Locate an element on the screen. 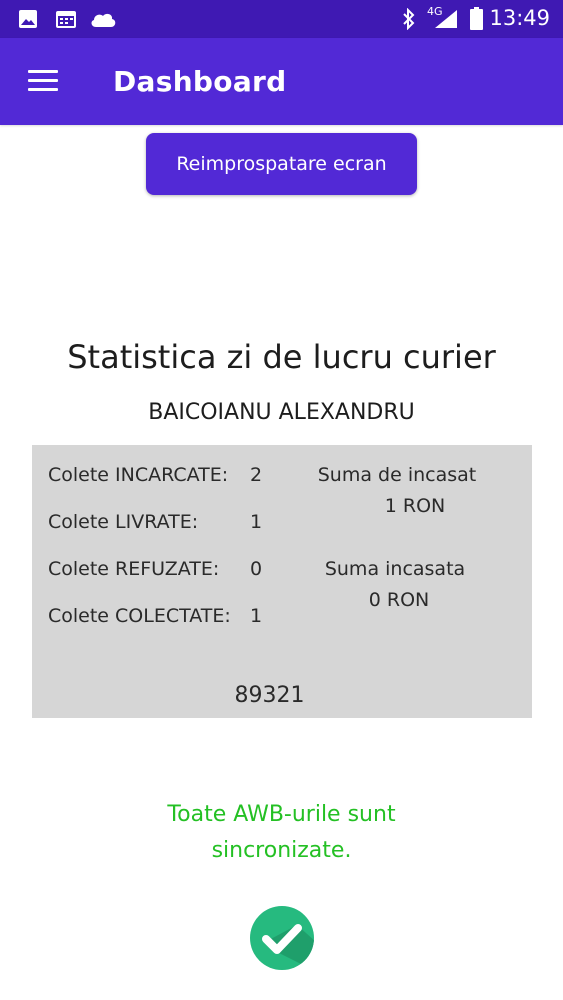 The height and width of the screenshot is (1000, 563). stats-title: Statistica zi de lucru curier is located at coordinates (281, 357).